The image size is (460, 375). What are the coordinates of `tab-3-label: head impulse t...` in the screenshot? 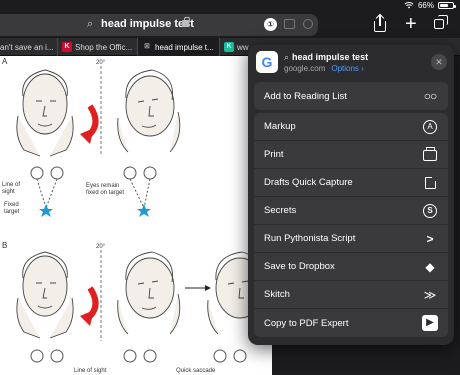 It's located at (184, 47).